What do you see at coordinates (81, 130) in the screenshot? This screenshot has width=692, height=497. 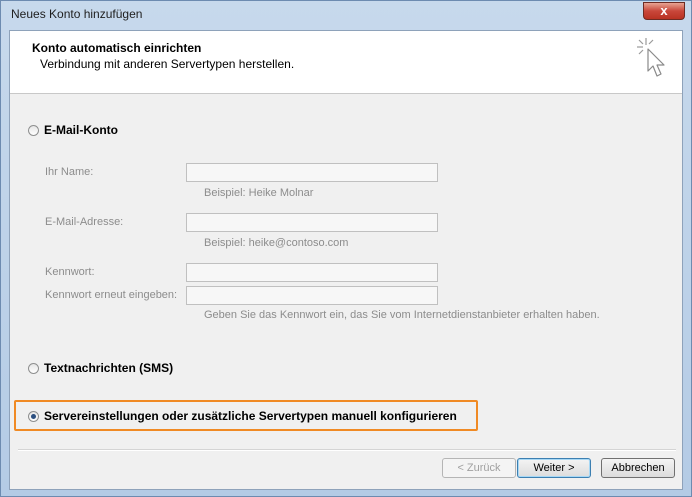 I see `email-account-label: E-Mail-Konto` at bounding box center [81, 130].